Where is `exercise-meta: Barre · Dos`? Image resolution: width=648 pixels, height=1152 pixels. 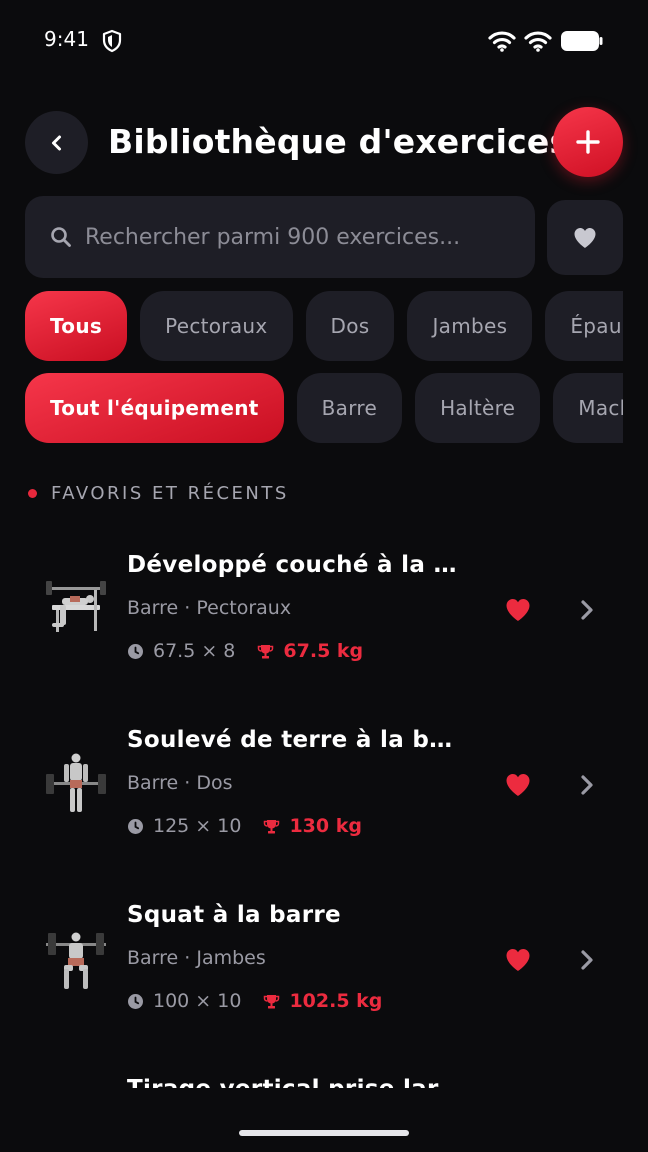
exercise-meta: Barre · Dos is located at coordinates (180, 783).